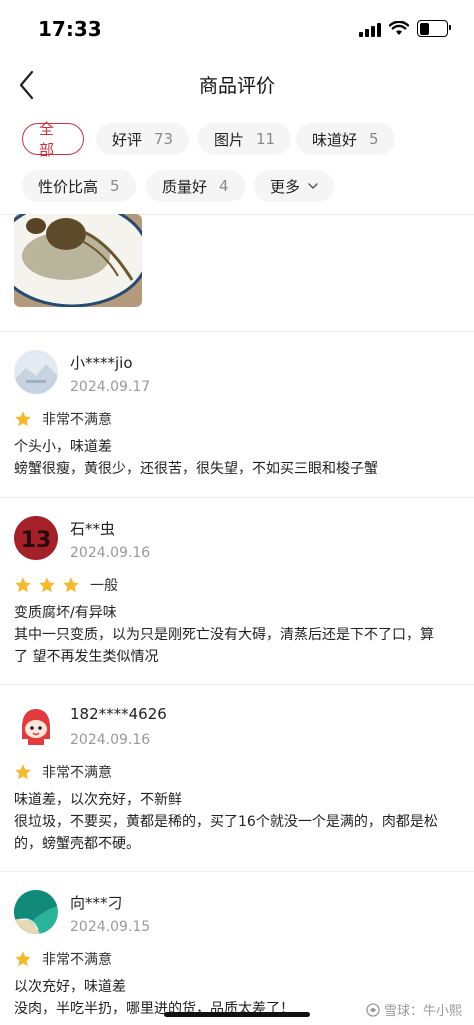 The width and height of the screenshot is (474, 1025). Describe the element at coordinates (79, 186) in the screenshot. I see `filter-chip-value: 性价比高 5` at that location.